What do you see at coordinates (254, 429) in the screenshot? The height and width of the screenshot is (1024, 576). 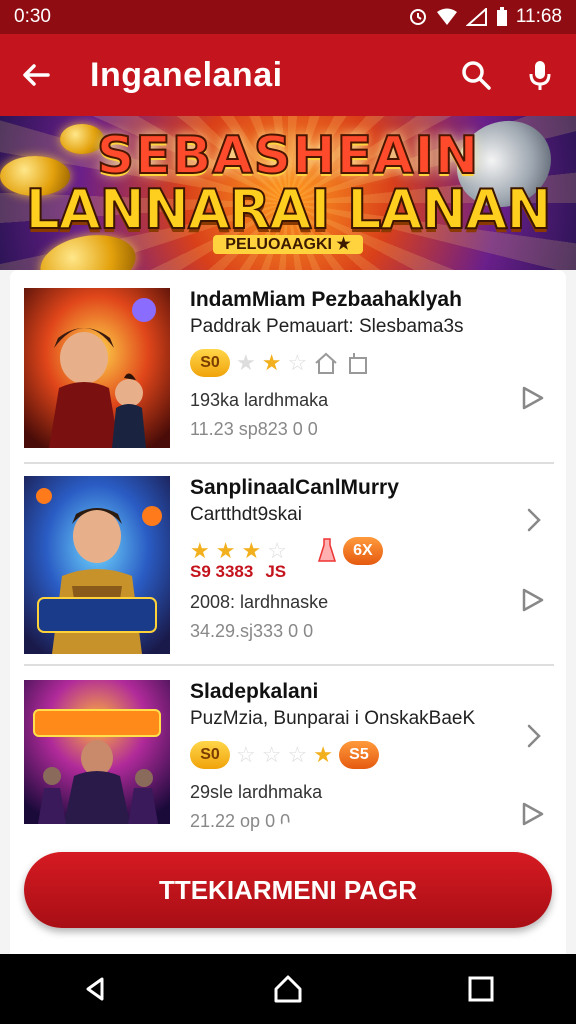 I see `item-meta: 11.23 sp823 0 0` at bounding box center [254, 429].